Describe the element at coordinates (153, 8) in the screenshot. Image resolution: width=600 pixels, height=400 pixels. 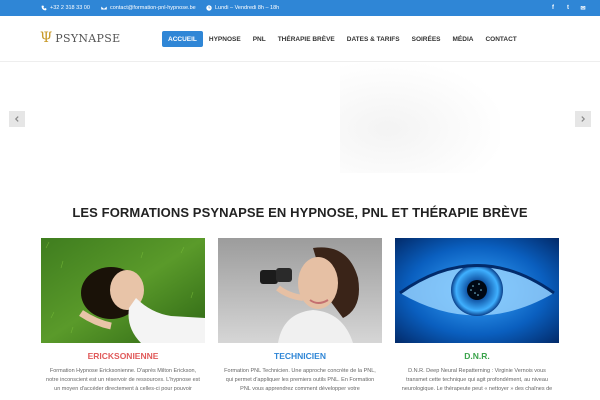
I see `email-address: contact@formation-pnl-hypnose.be` at that location.